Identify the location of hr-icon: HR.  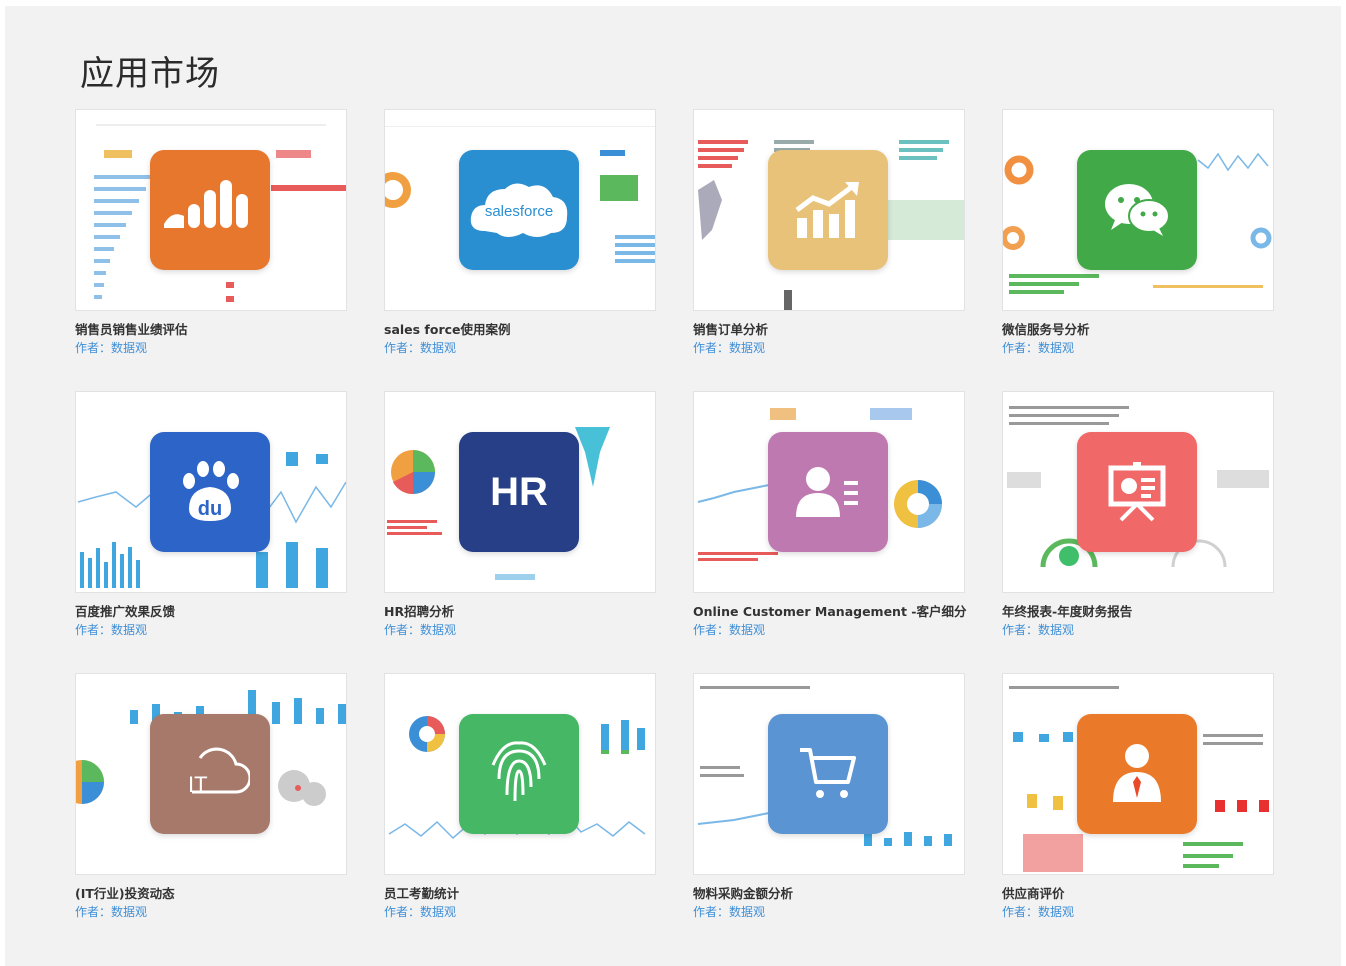
(519, 491).